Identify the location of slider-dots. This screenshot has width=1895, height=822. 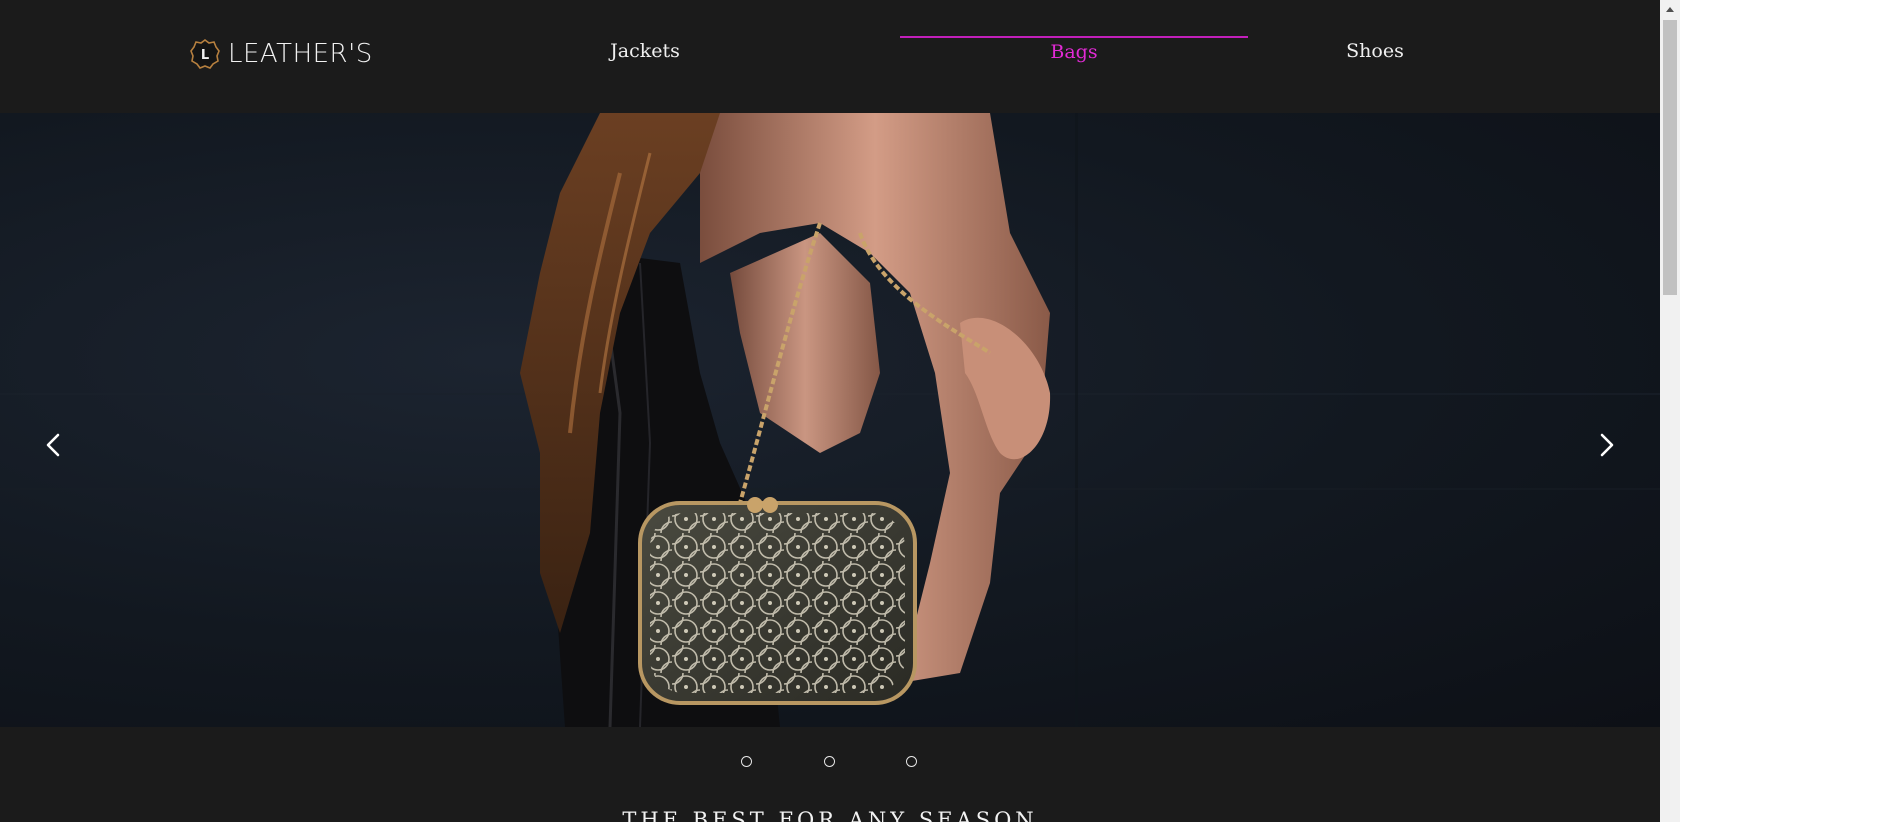
(830, 765).